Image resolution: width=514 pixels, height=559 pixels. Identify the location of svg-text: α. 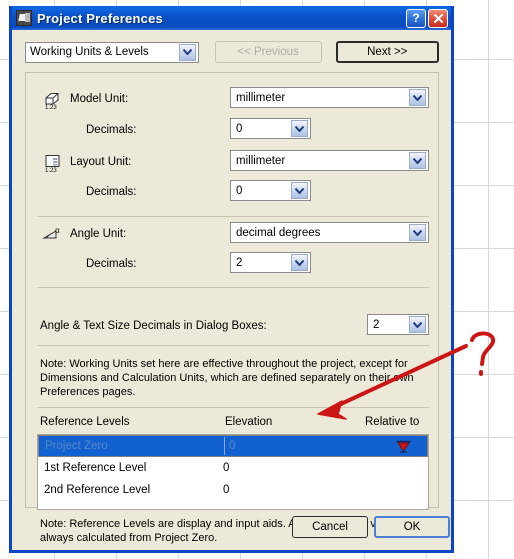
(57, 230).